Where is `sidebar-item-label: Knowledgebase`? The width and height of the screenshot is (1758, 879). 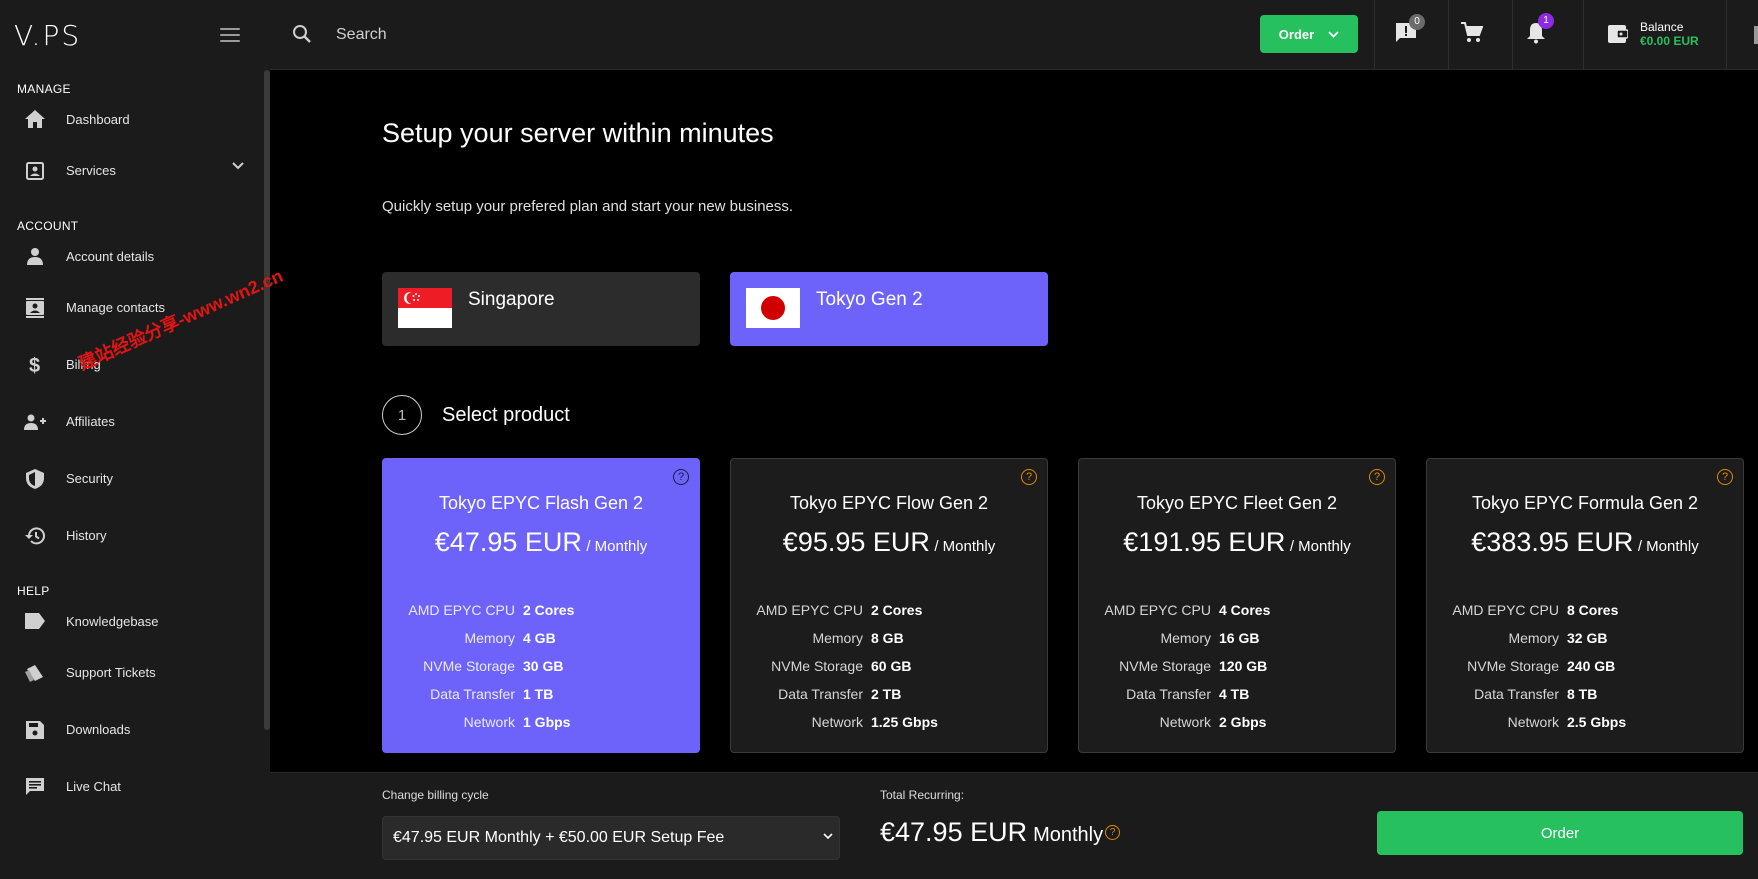
sidebar-item-label: Knowledgebase is located at coordinates (112, 621).